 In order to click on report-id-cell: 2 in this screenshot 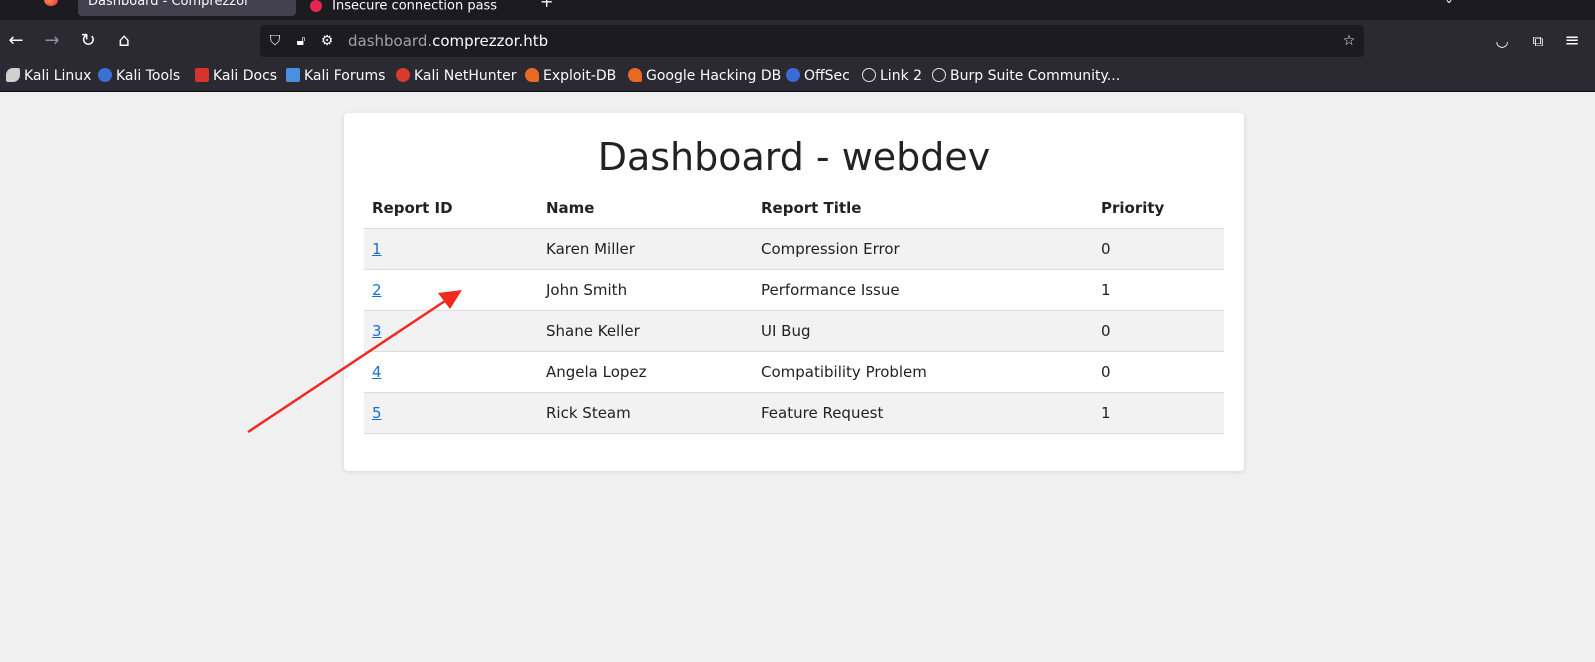, I will do `click(451, 289)`.